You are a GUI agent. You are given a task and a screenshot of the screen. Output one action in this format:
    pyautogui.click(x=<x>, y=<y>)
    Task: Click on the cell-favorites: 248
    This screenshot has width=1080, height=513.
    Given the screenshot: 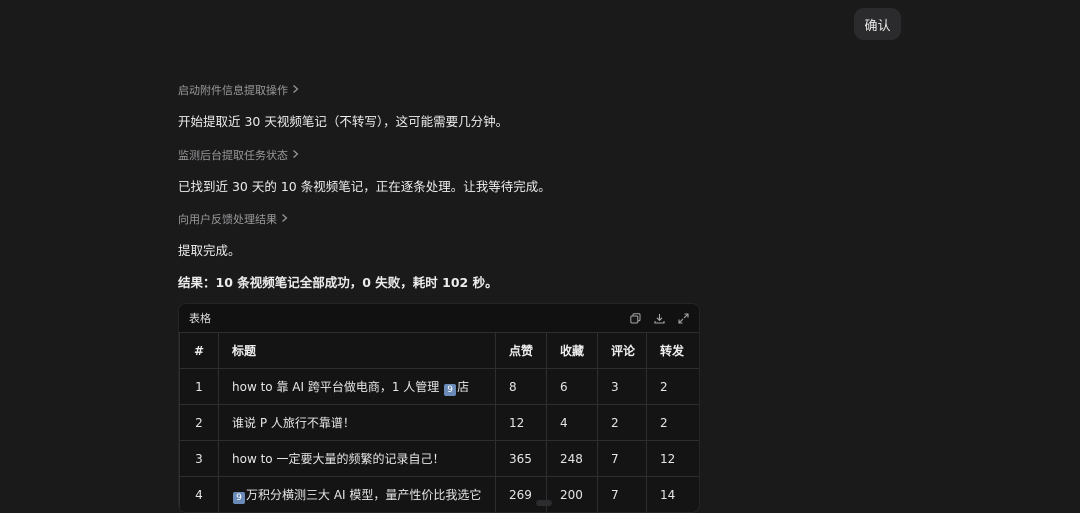 What is the action you would take?
    pyautogui.click(x=572, y=458)
    